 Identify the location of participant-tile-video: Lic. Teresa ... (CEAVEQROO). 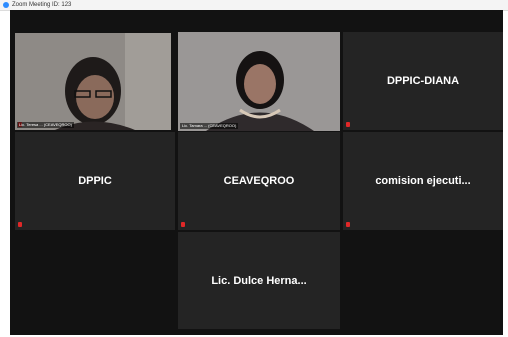
(93, 81).